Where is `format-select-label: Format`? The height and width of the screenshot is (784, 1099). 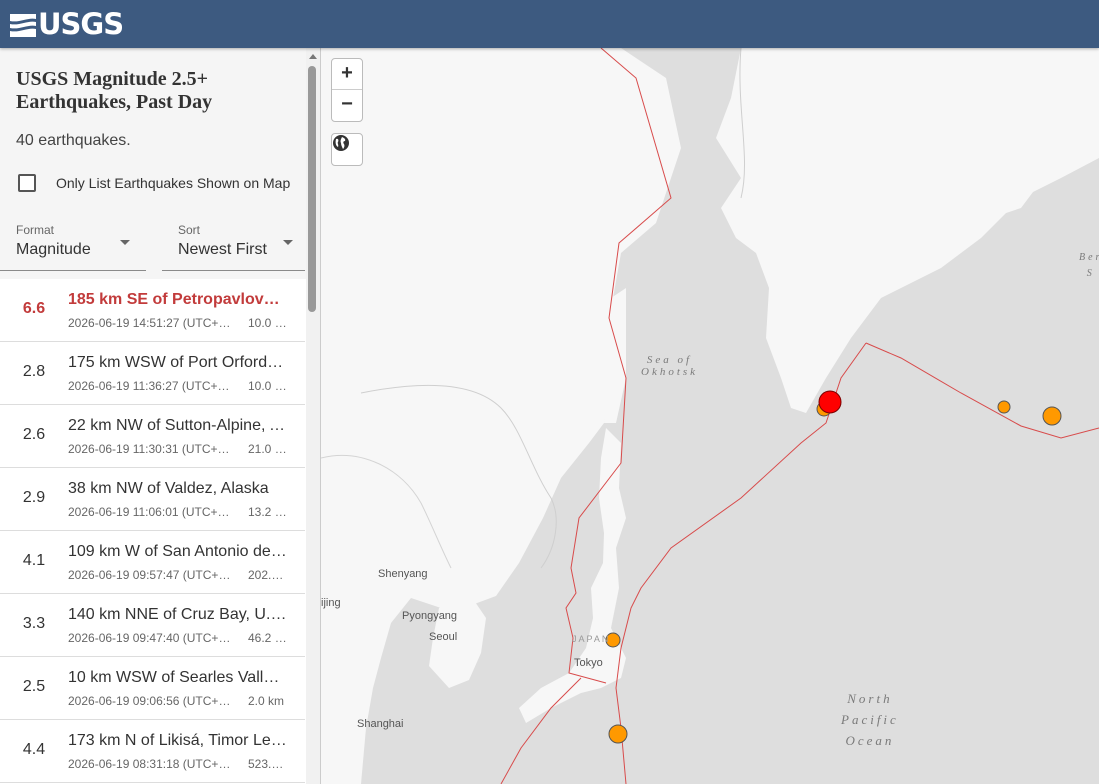
format-select-label: Format is located at coordinates (35, 230).